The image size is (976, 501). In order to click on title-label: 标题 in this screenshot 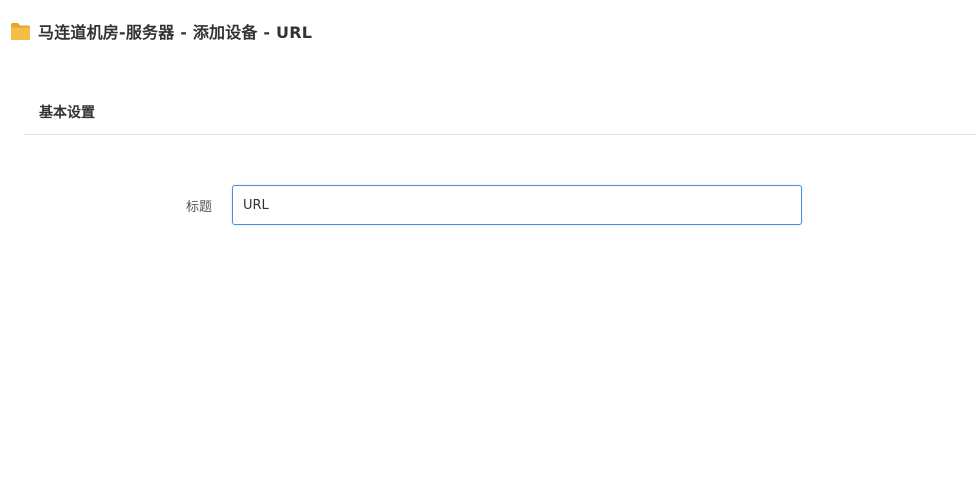, I will do `click(198, 207)`.